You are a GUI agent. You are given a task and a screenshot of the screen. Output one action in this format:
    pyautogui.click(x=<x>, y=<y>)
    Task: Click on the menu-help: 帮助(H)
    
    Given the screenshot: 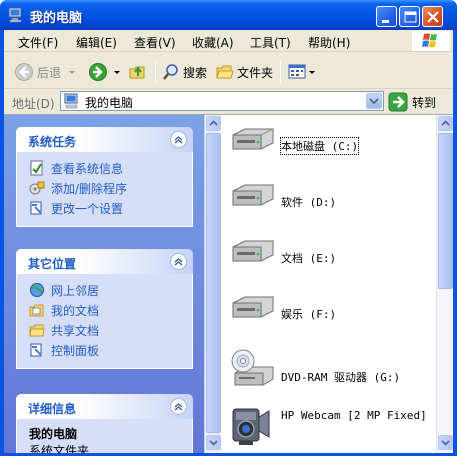 What is the action you would take?
    pyautogui.click(x=329, y=42)
    